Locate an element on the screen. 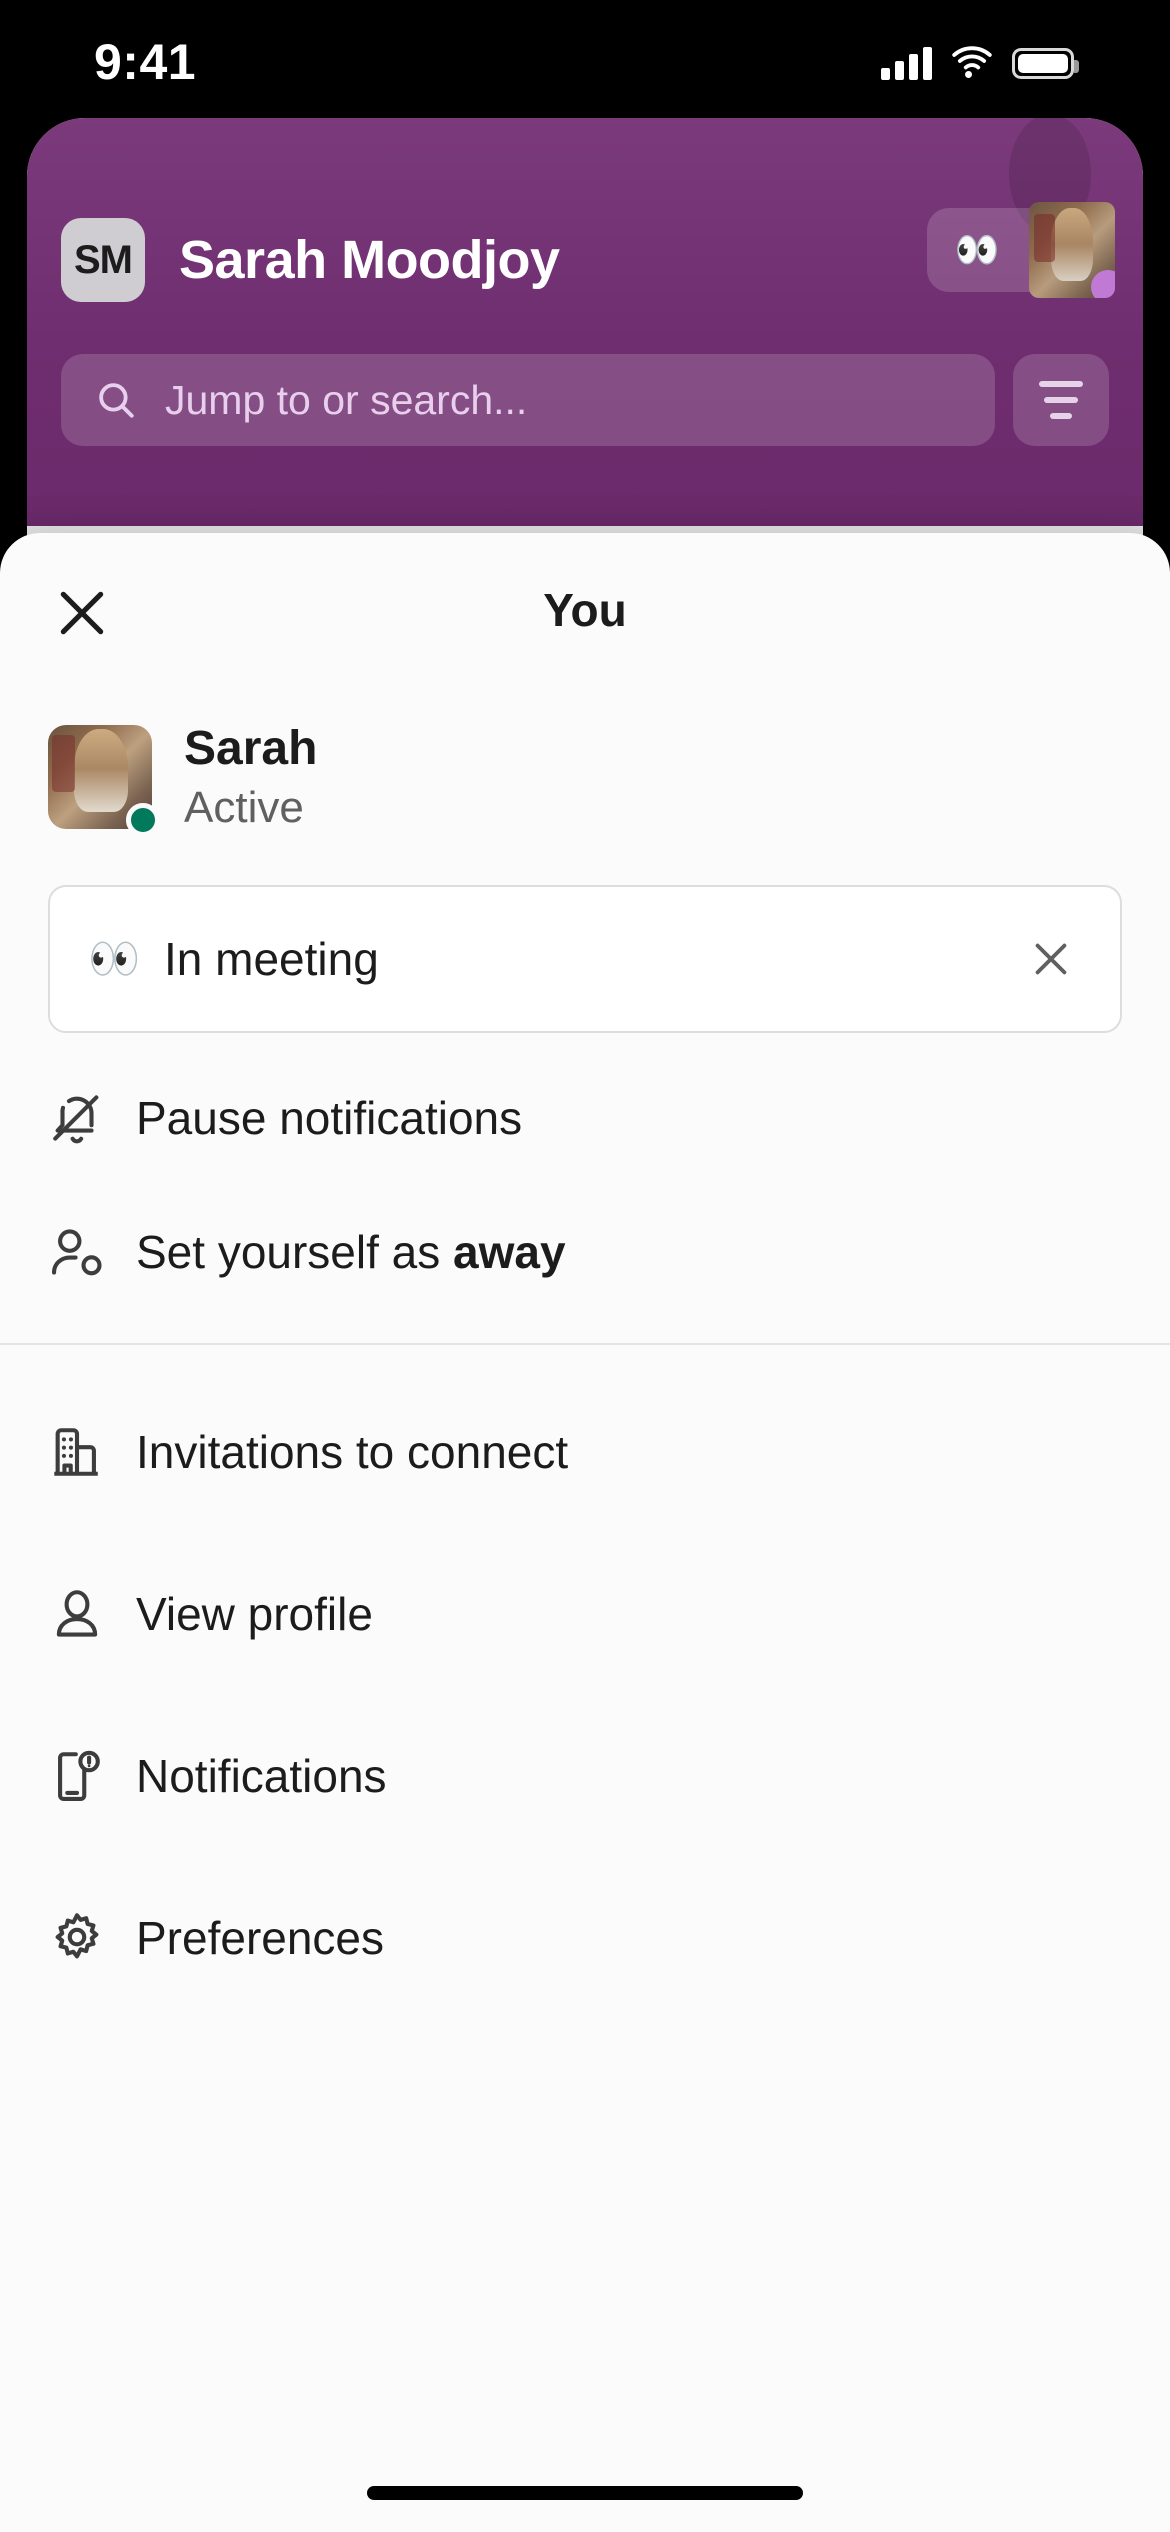 The height and width of the screenshot is (2532, 1170). signal-bars-icon is located at coordinates (906, 63).